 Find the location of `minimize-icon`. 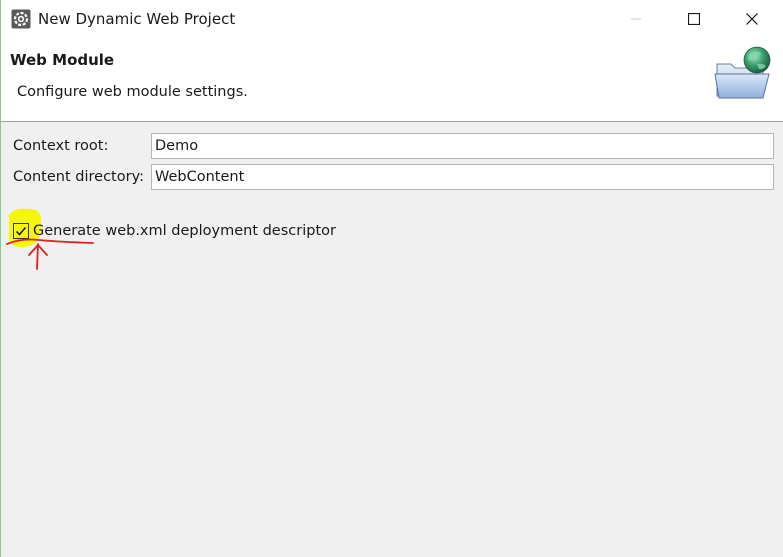

minimize-icon is located at coordinates (636, 19).